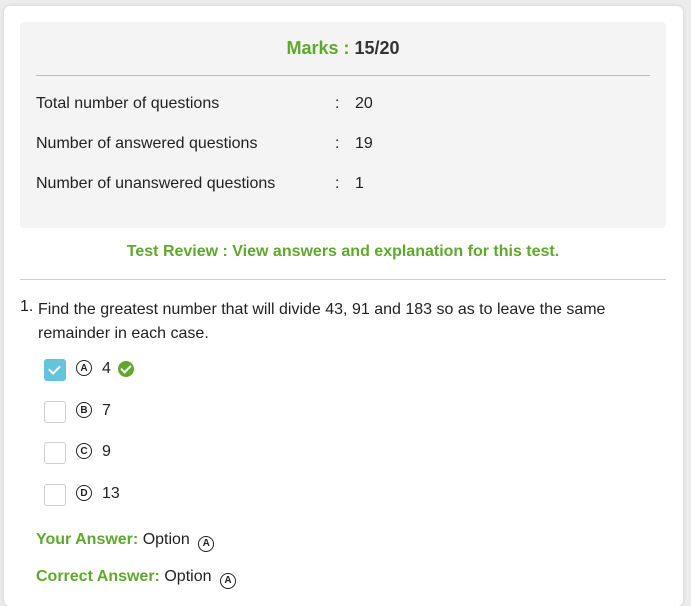 The height and width of the screenshot is (606, 691). I want to click on stat-label: Number of unanswered questions, so click(156, 183).